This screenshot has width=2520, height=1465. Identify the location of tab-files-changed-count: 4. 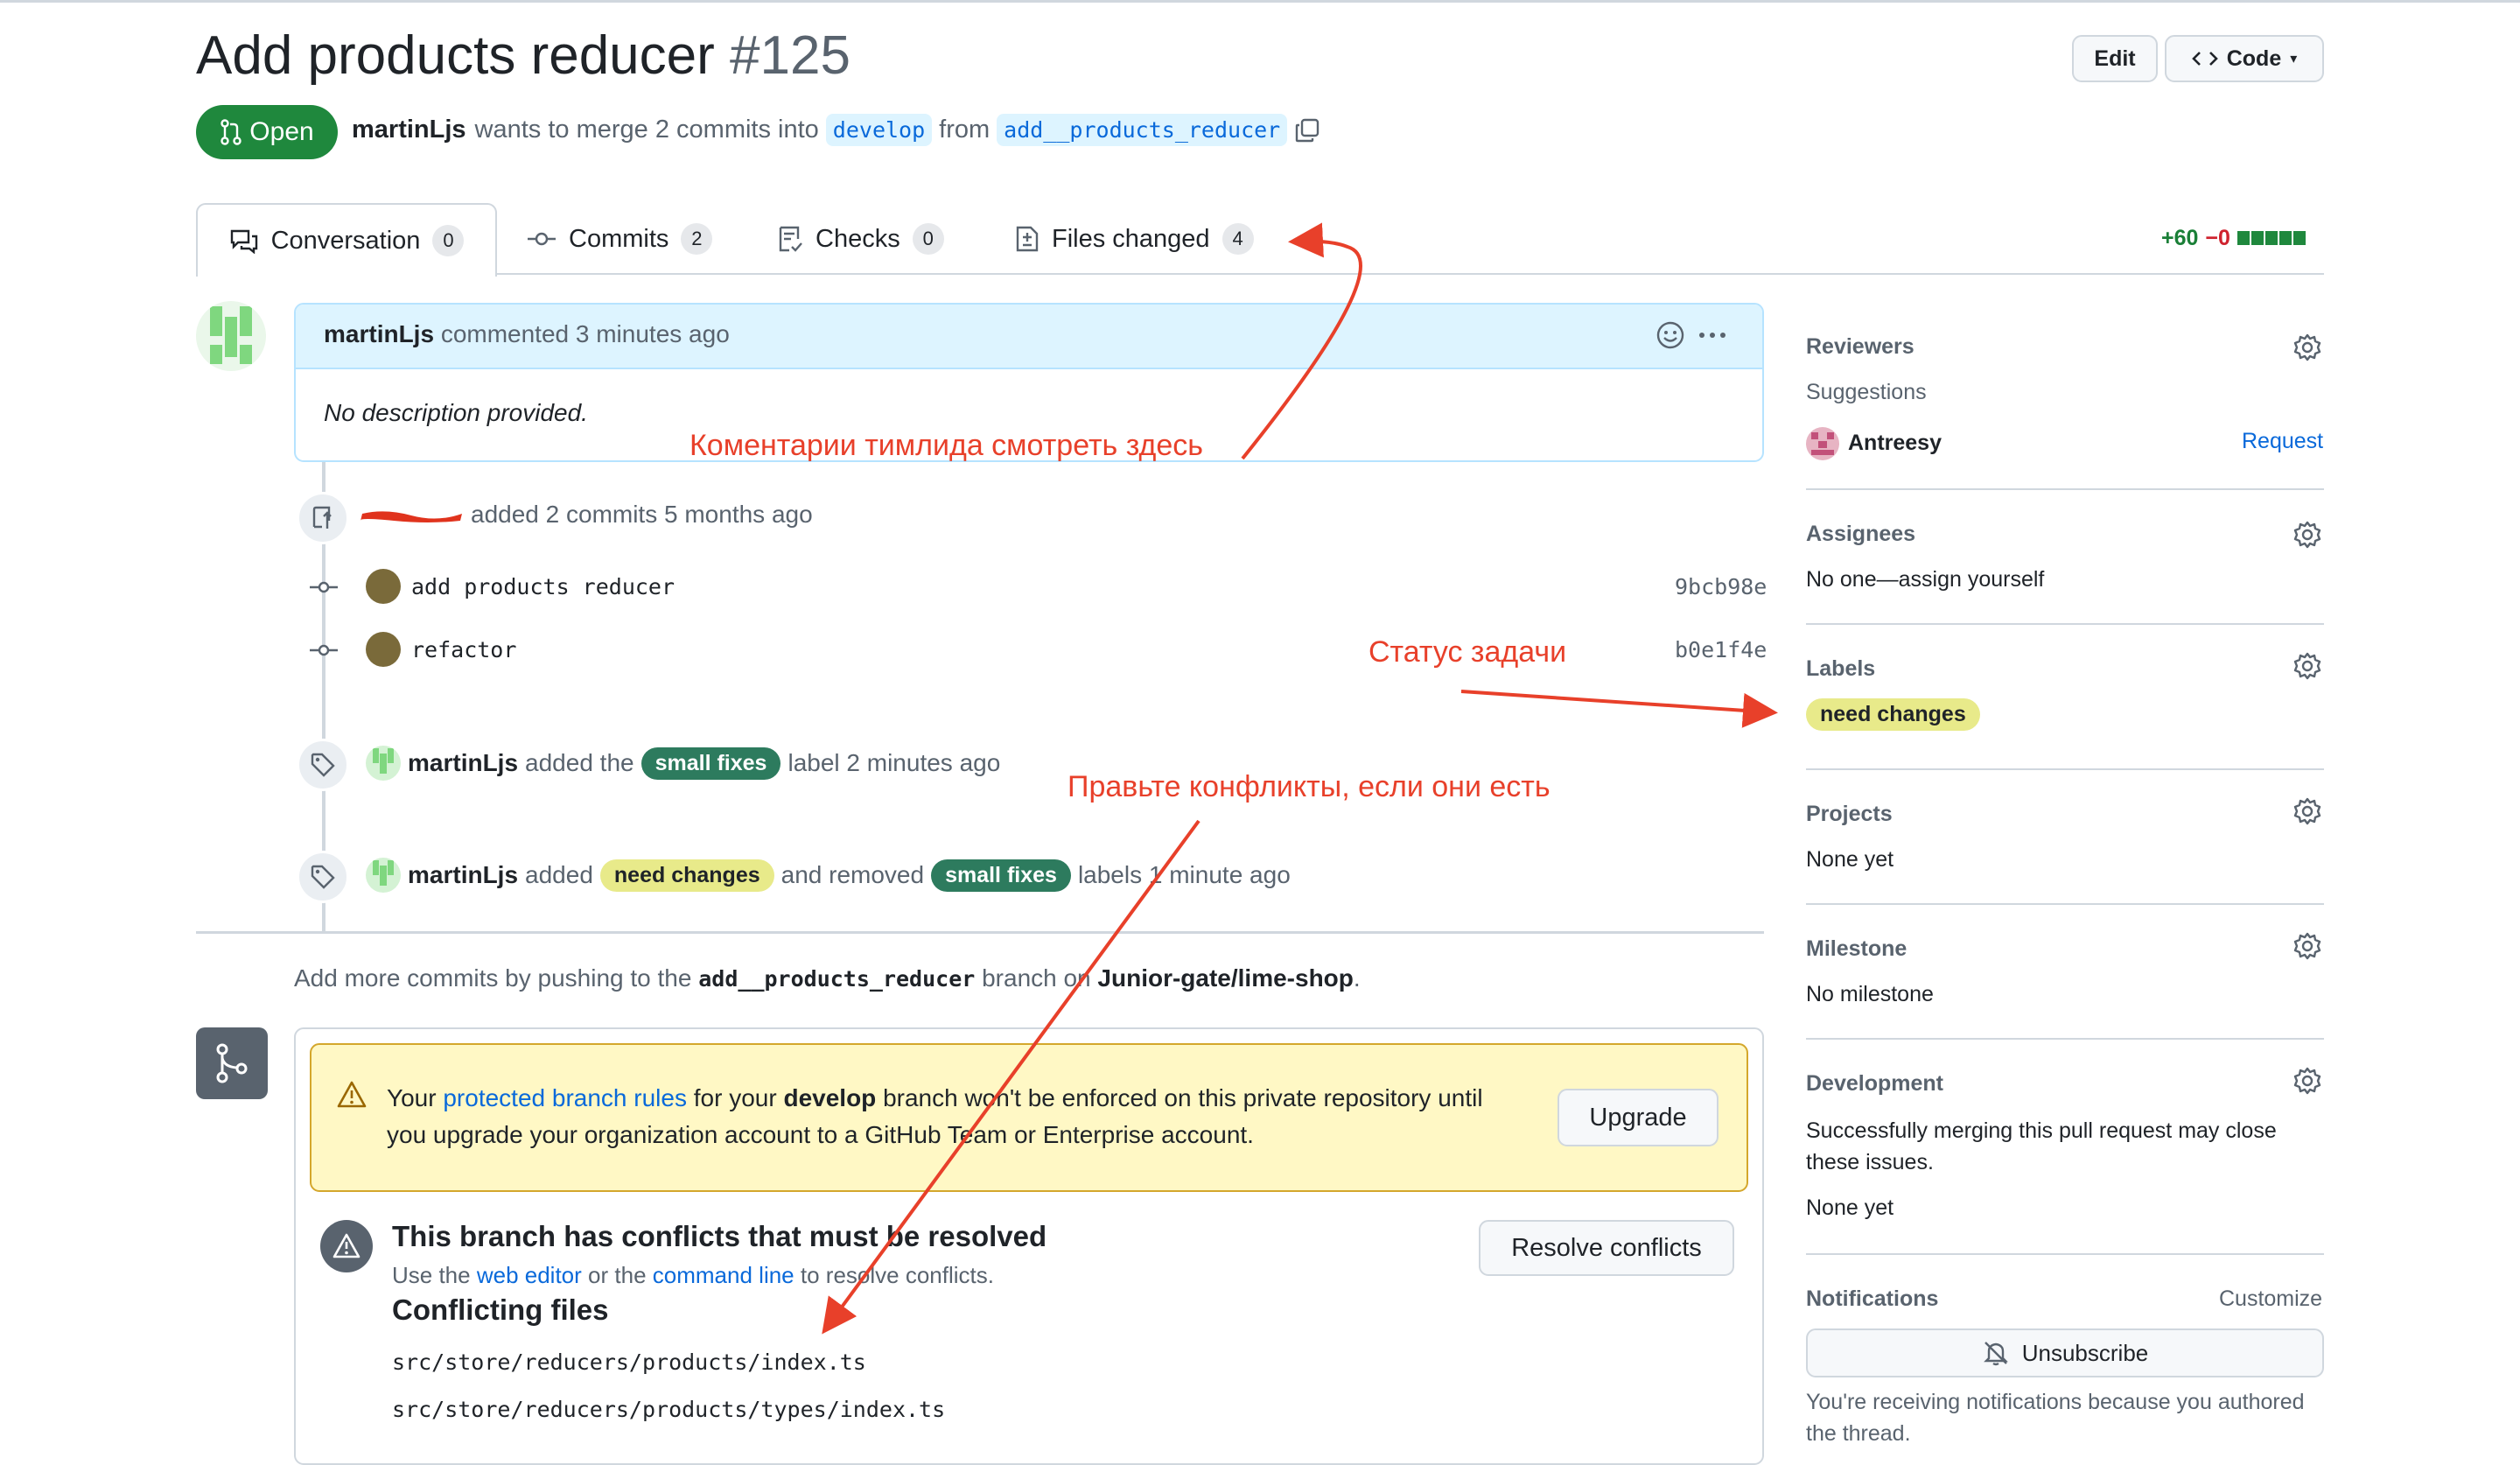
(1238, 239).